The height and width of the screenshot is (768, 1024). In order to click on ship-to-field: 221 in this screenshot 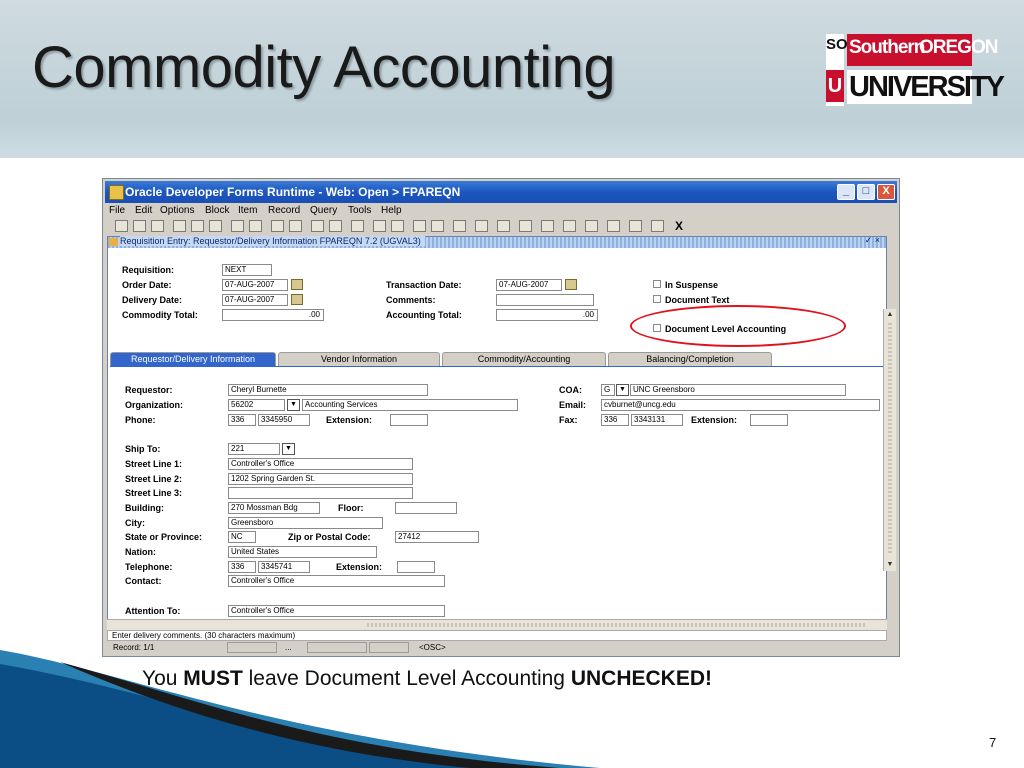, I will do `click(254, 449)`.